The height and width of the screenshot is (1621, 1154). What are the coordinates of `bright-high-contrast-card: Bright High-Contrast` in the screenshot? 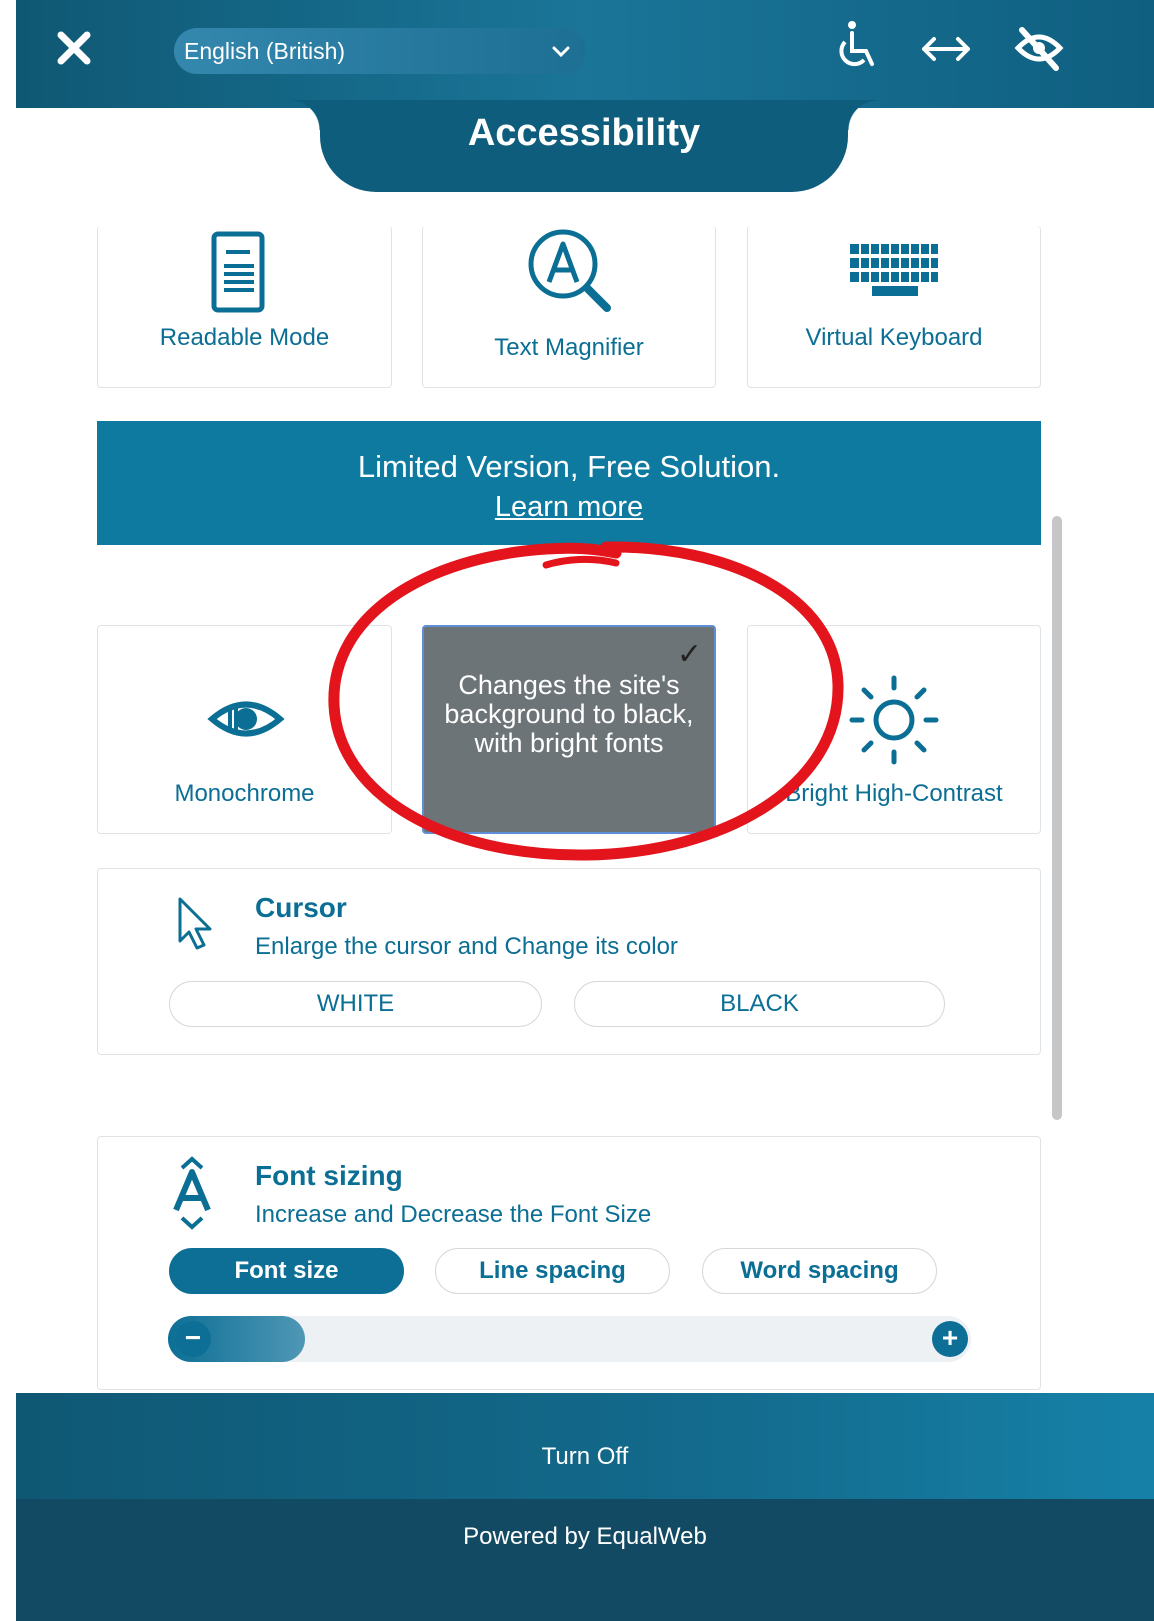 It's located at (894, 729).